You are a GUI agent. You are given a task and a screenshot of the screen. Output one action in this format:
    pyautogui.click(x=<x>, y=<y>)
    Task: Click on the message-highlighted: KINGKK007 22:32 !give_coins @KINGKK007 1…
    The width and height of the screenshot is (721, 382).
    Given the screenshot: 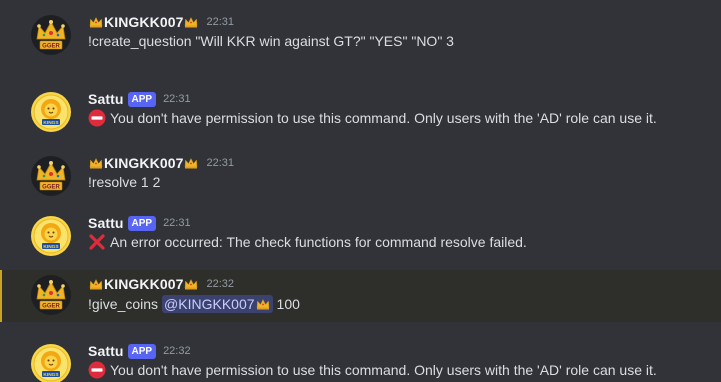 What is the action you would take?
    pyautogui.click(x=360, y=296)
    